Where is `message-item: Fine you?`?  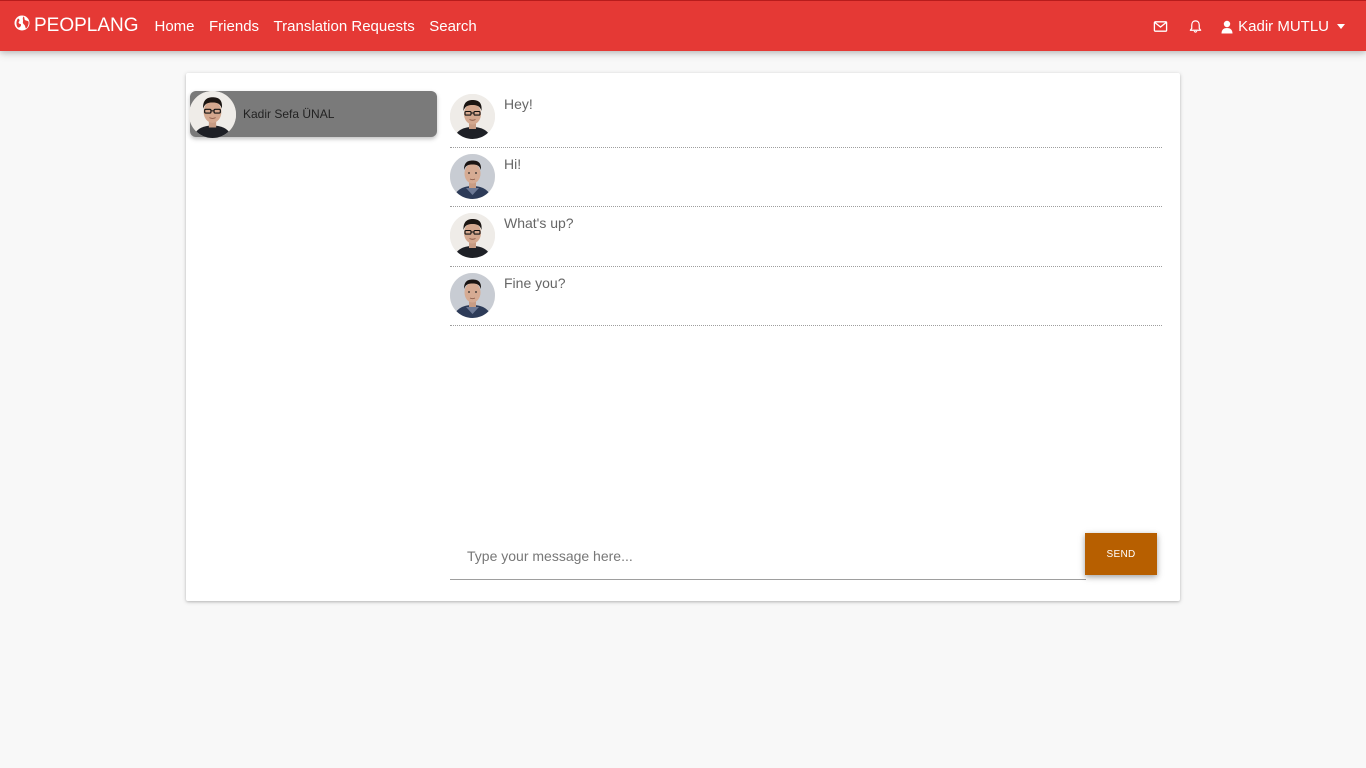
message-item: Fine you? is located at coordinates (806, 296).